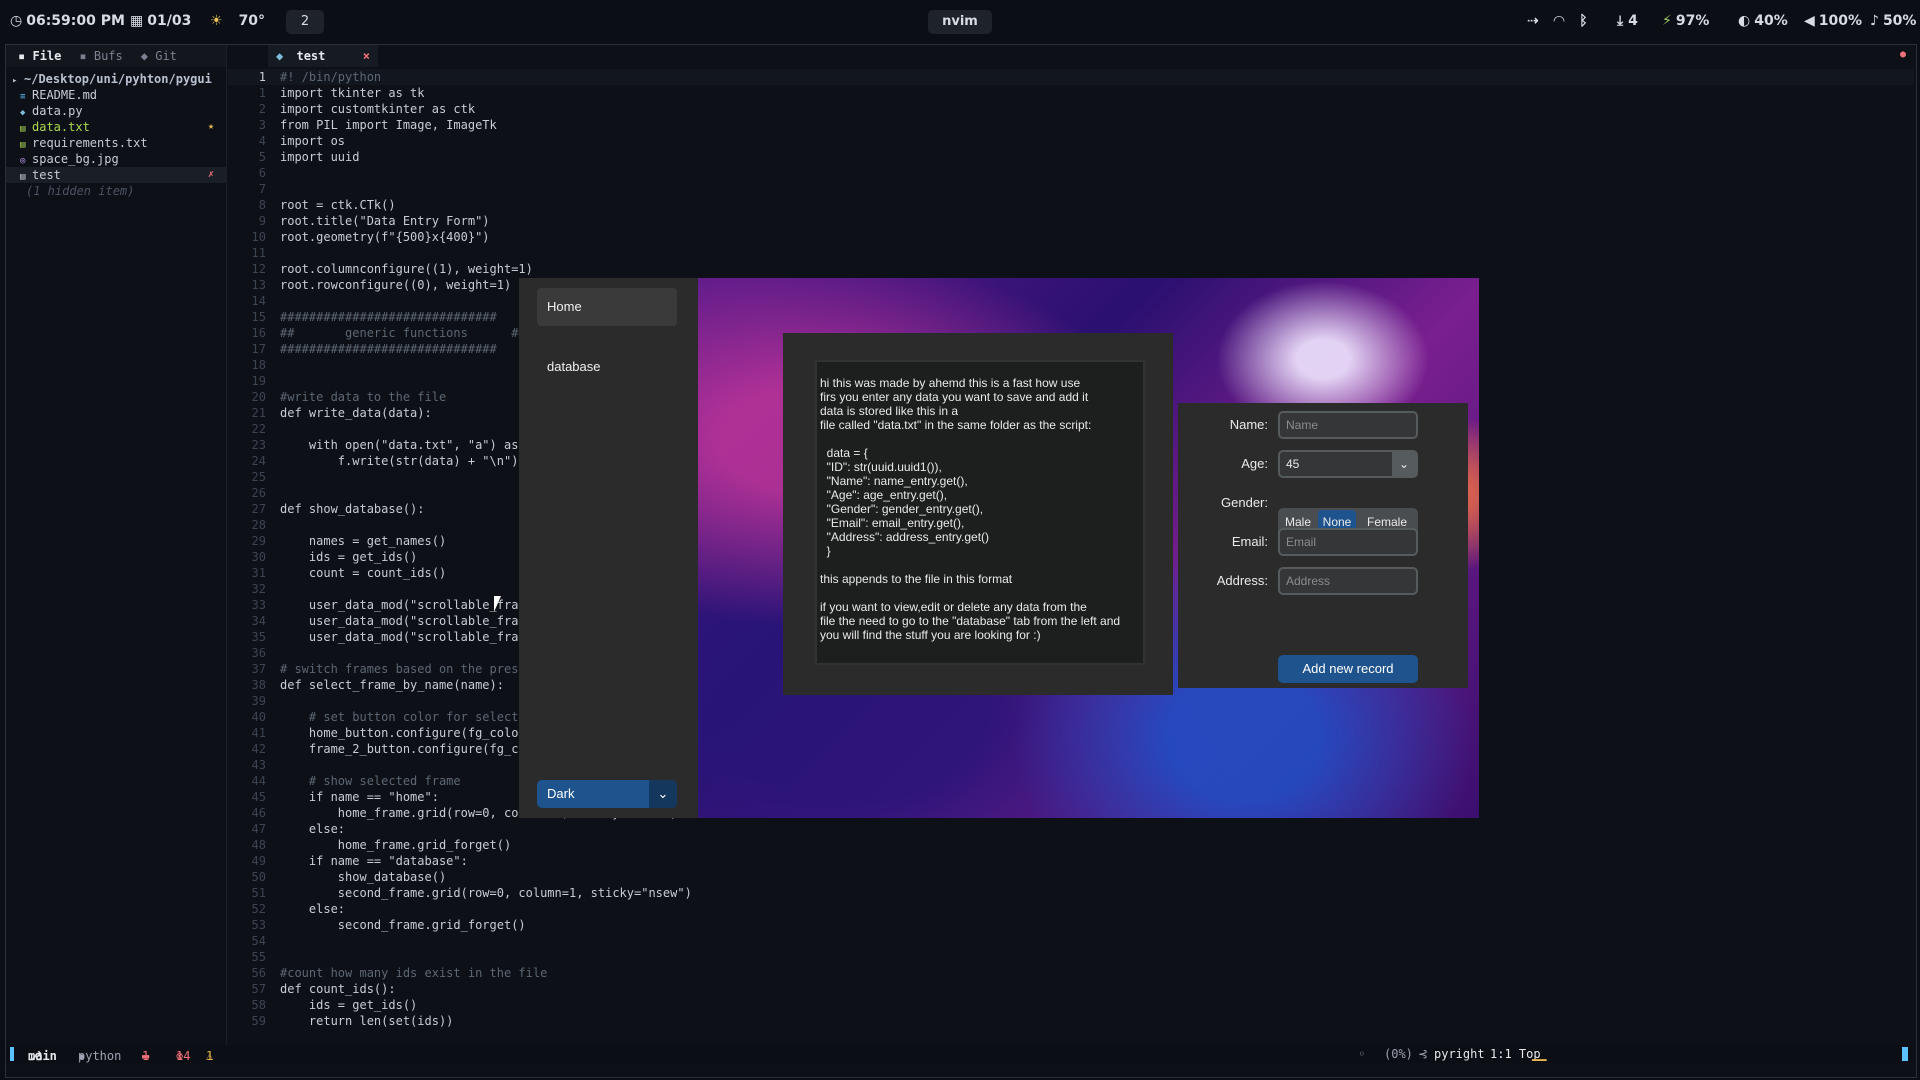 The image size is (1920, 1080). I want to click on line-number: 13, so click(258, 285).